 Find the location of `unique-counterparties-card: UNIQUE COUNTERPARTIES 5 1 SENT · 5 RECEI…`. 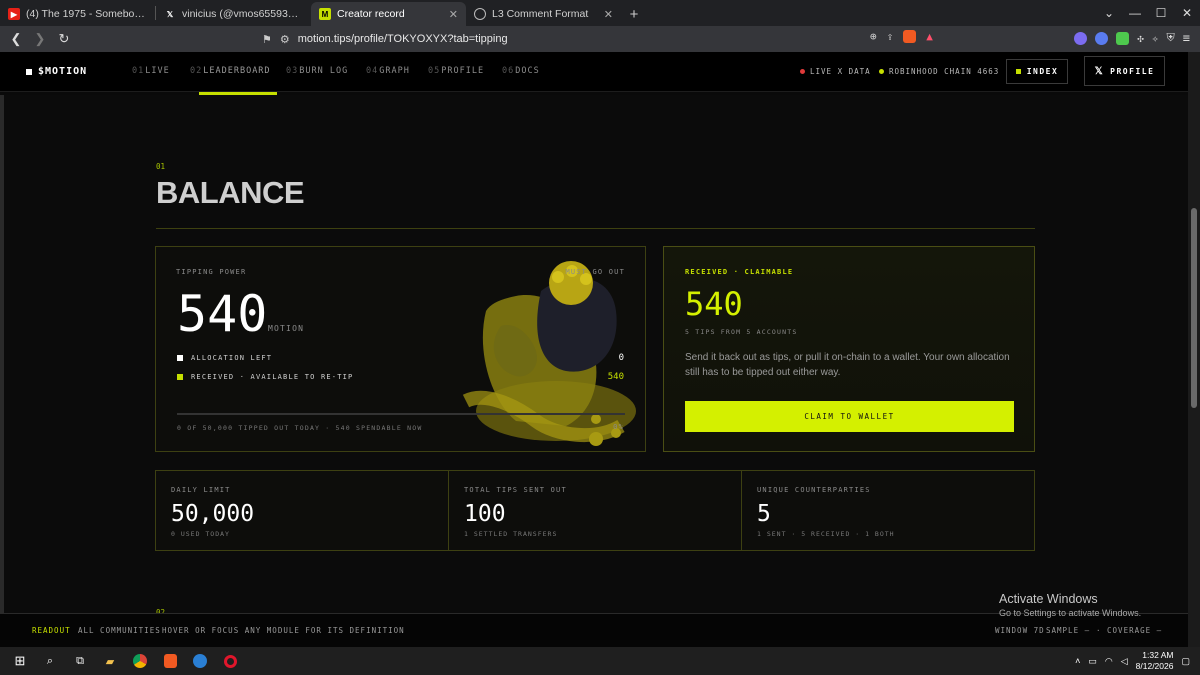

unique-counterparties-card: UNIQUE COUNTERPARTIES 5 1 SENT · 5 RECEI… is located at coordinates (888, 510).